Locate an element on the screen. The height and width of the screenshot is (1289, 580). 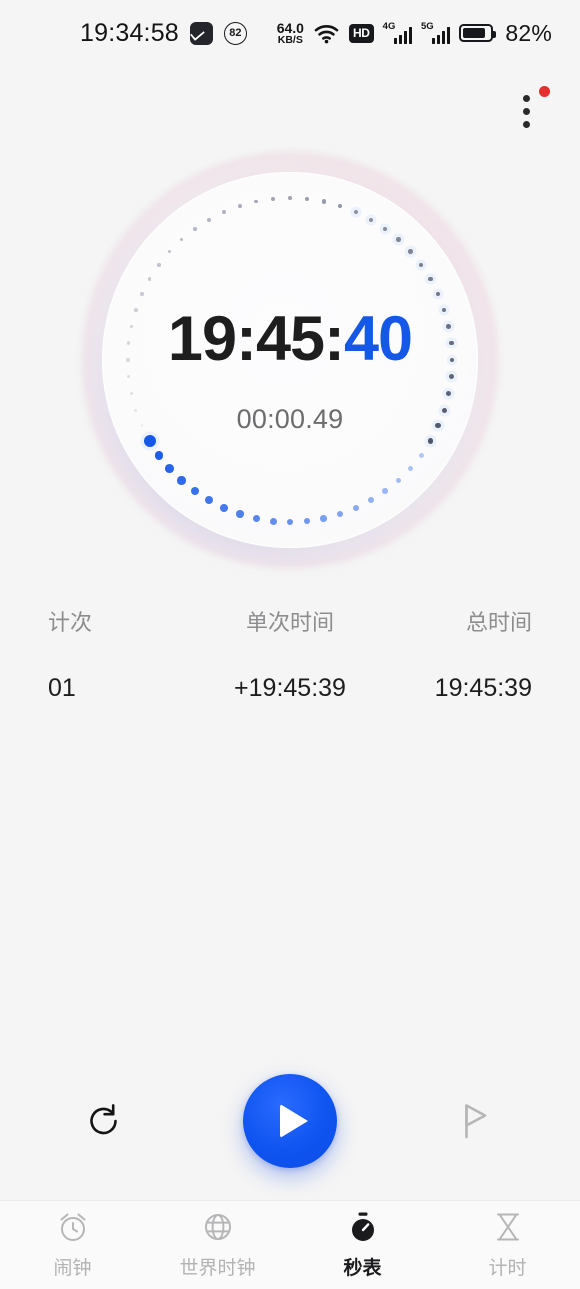
table-row: 01 +19:45:39 19:45:39 is located at coordinates (290, 688).